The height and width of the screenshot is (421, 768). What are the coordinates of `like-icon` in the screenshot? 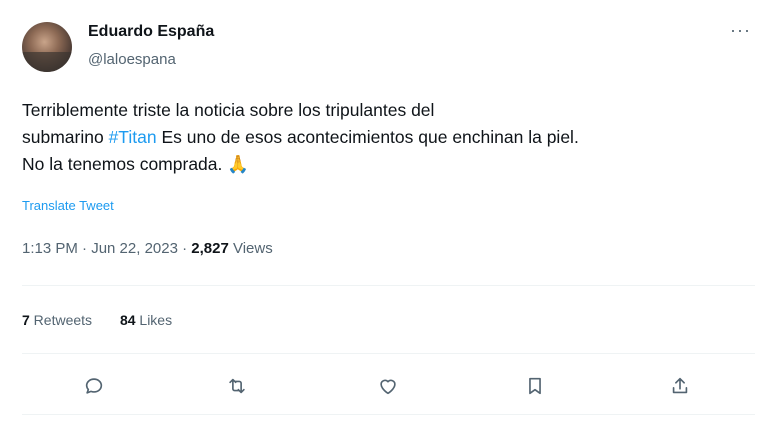 It's located at (388, 387).